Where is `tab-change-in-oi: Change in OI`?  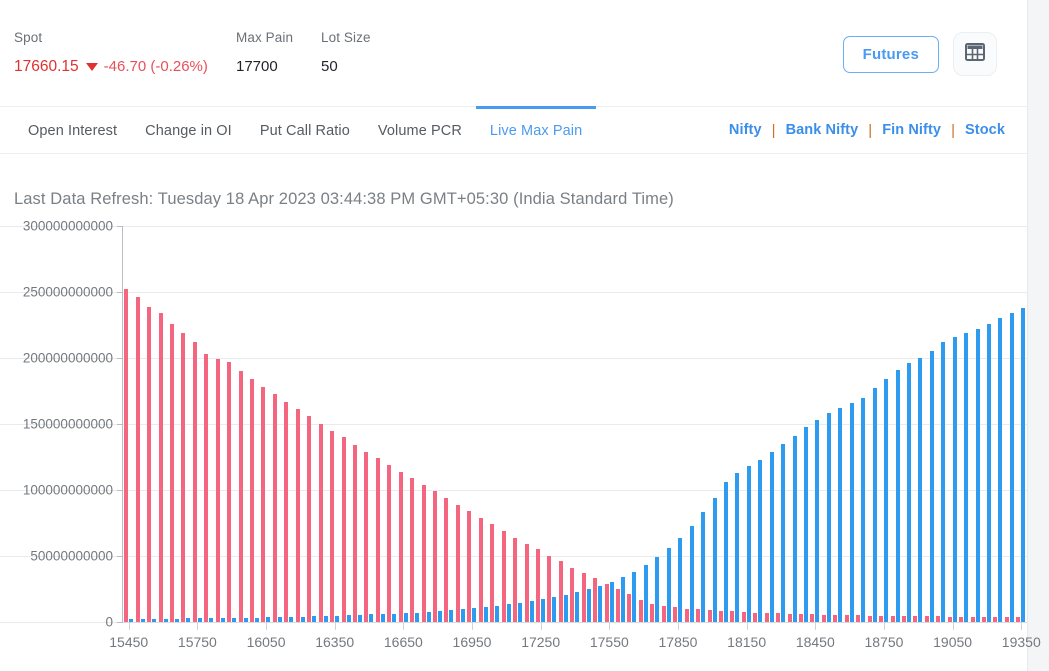 tab-change-in-oi: Change in OI is located at coordinates (188, 129).